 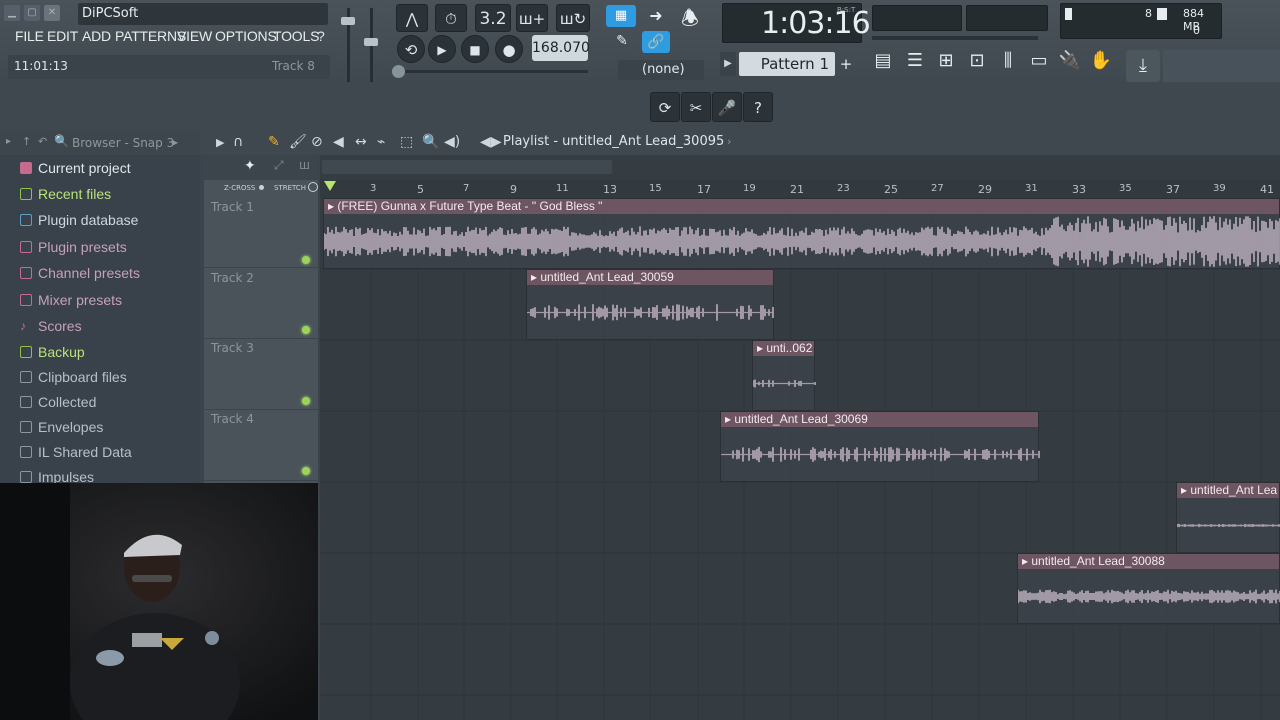 I want to click on paint-tool-icon: 🖌, so click(x=298, y=142).